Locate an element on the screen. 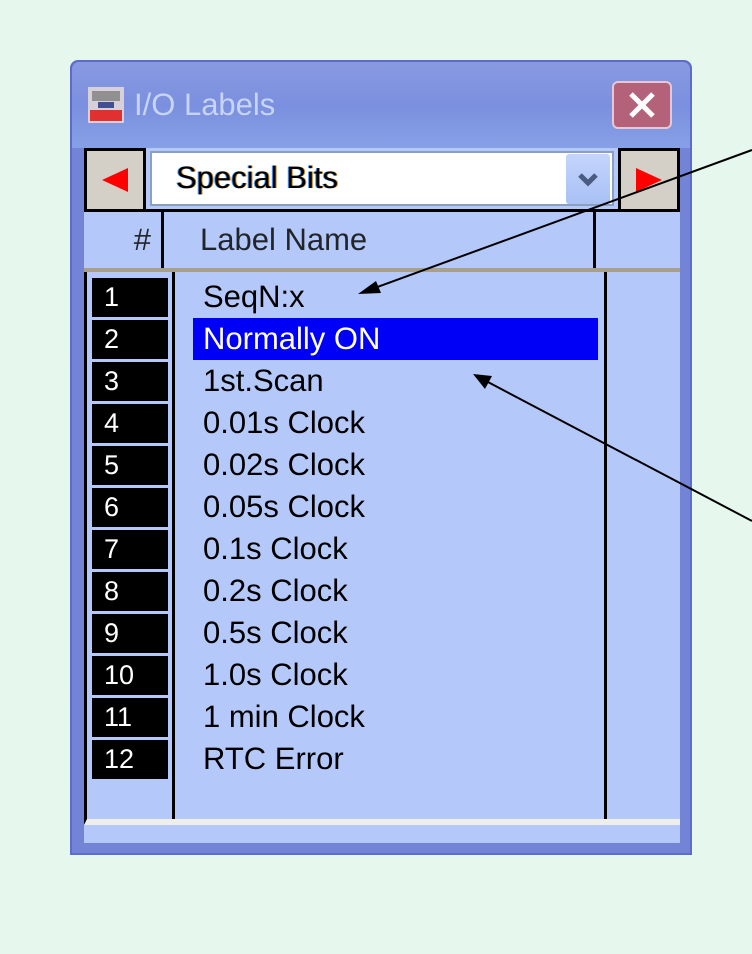 This screenshot has width=752, height=954. label-row: 0.5s Clock is located at coordinates (395, 633).